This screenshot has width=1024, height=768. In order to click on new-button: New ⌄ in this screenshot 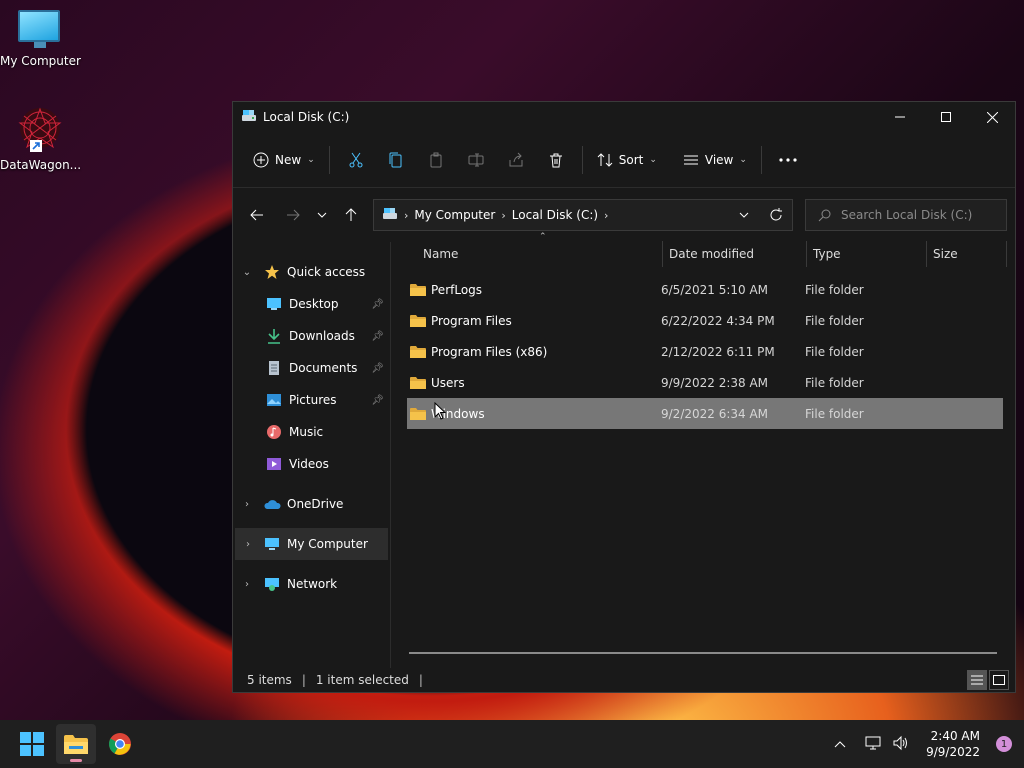, I will do `click(284, 160)`.